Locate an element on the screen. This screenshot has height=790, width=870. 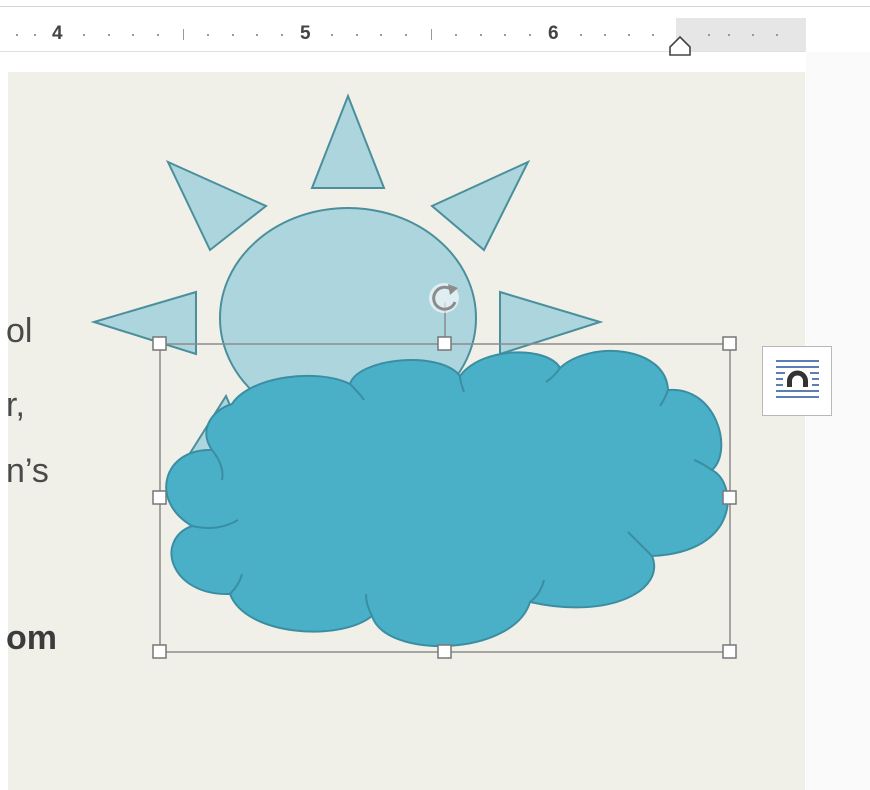
resize-handle-bottom-center is located at coordinates (444, 651).